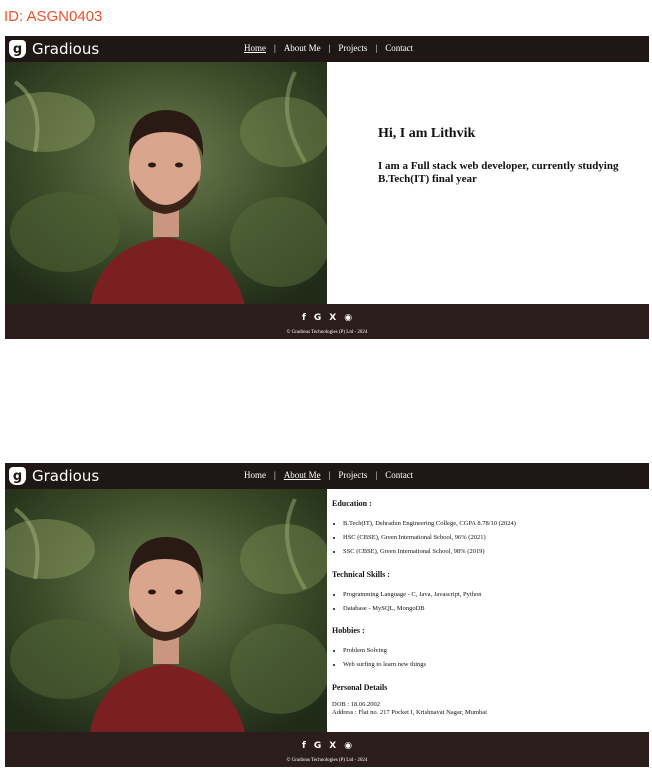  Describe the element at coordinates (427, 133) in the screenshot. I see `hero-greeting: Hi, I am Lithvik` at that location.